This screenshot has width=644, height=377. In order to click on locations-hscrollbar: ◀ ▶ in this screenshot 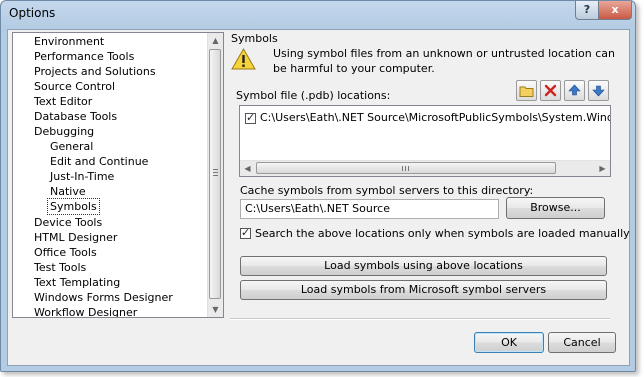, I will do `click(425, 168)`.